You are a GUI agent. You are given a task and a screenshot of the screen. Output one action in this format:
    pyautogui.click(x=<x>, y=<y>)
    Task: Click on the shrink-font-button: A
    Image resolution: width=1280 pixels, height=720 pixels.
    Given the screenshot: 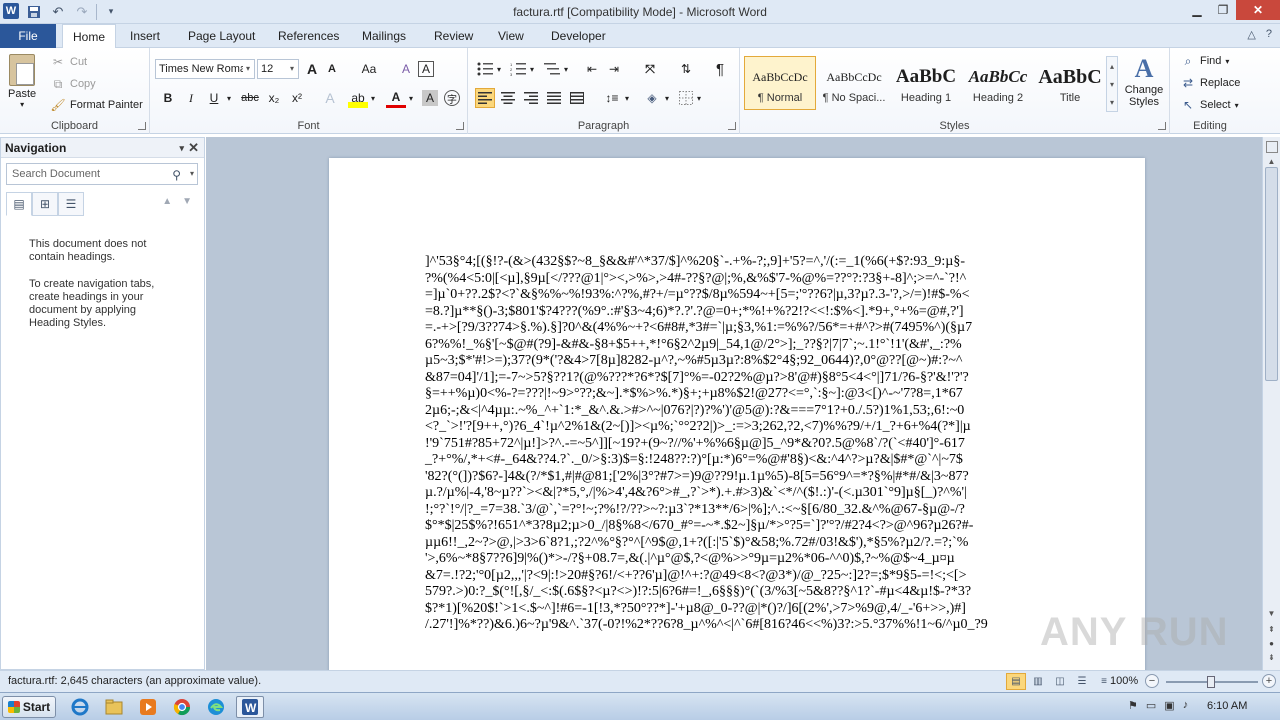 What is the action you would take?
    pyautogui.click(x=332, y=69)
    